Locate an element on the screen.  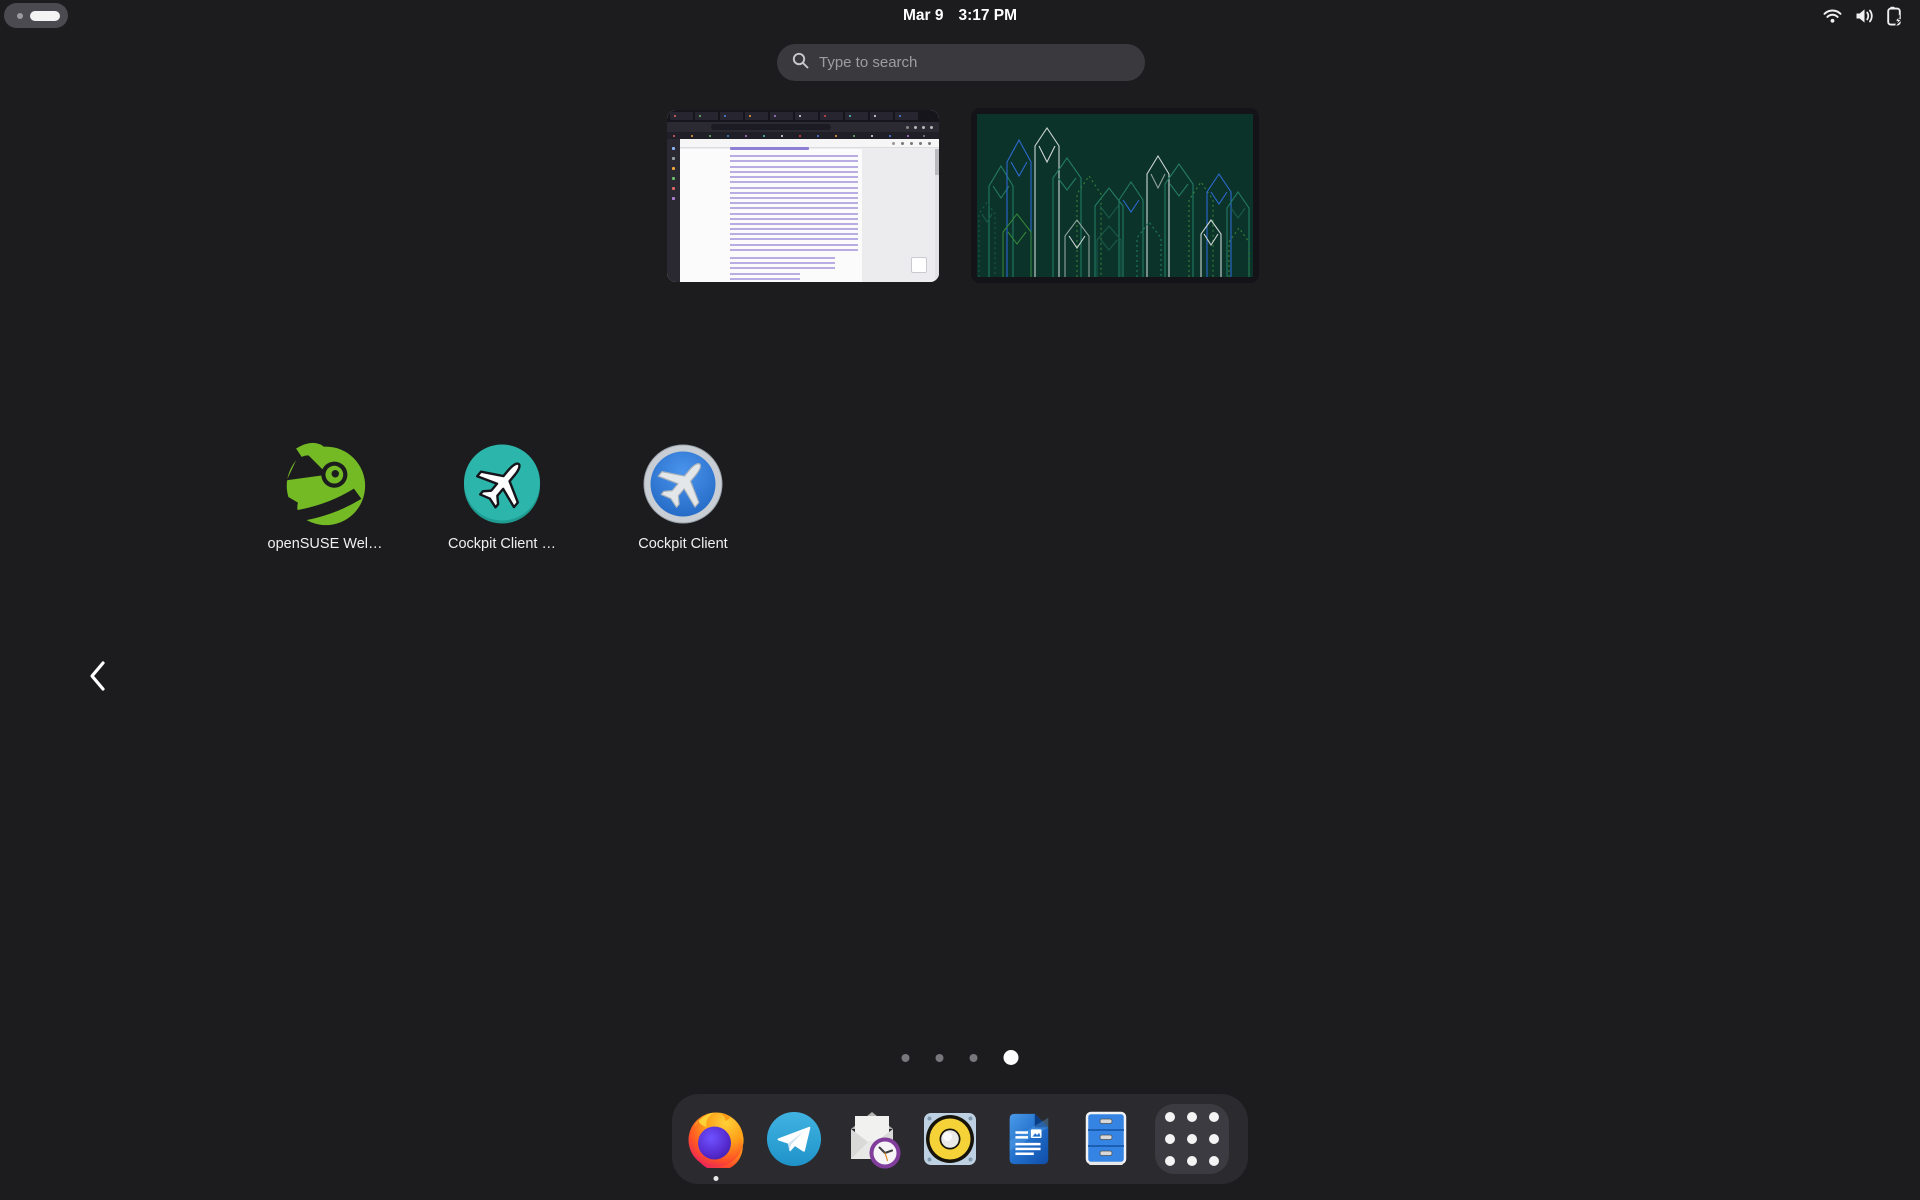
envelope-clock-icon is located at coordinates (872, 1139).